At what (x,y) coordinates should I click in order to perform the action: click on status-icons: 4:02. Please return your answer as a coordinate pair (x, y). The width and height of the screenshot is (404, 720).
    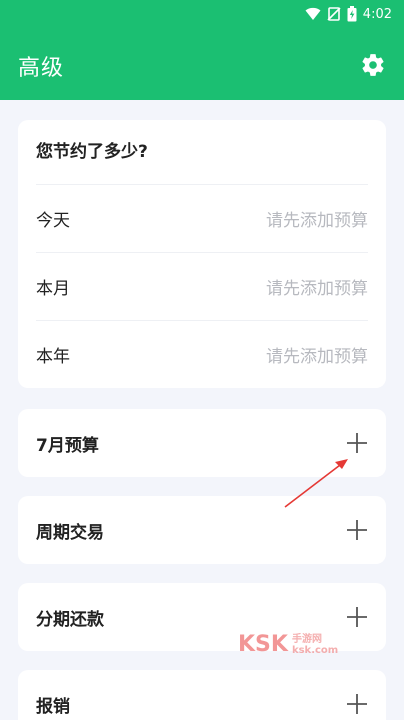
    Looking at the image, I should click on (348, 14).